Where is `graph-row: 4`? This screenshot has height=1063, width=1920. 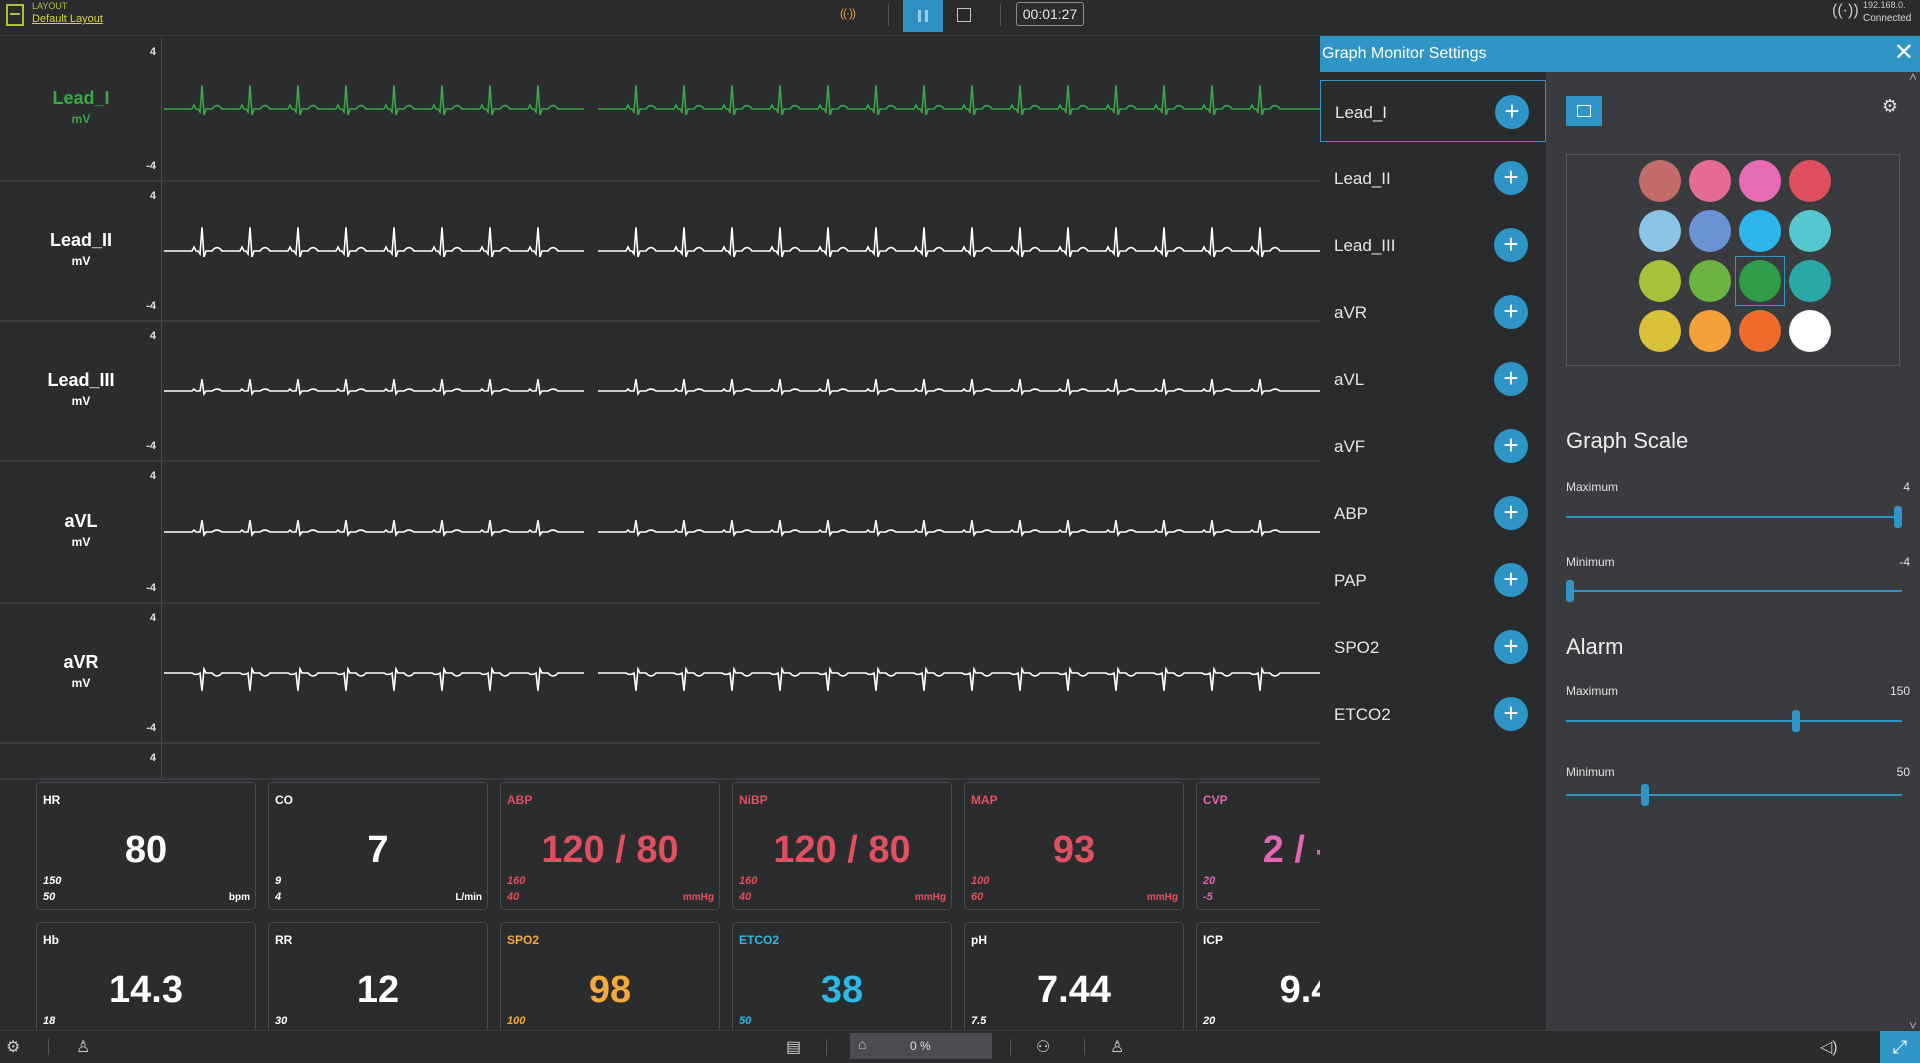 graph-row: 4 is located at coordinates (660, 762).